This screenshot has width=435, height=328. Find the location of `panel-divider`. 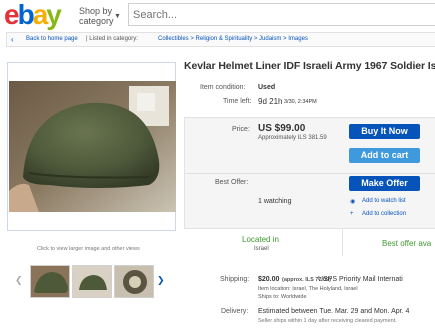

panel-divider is located at coordinates (310, 173).